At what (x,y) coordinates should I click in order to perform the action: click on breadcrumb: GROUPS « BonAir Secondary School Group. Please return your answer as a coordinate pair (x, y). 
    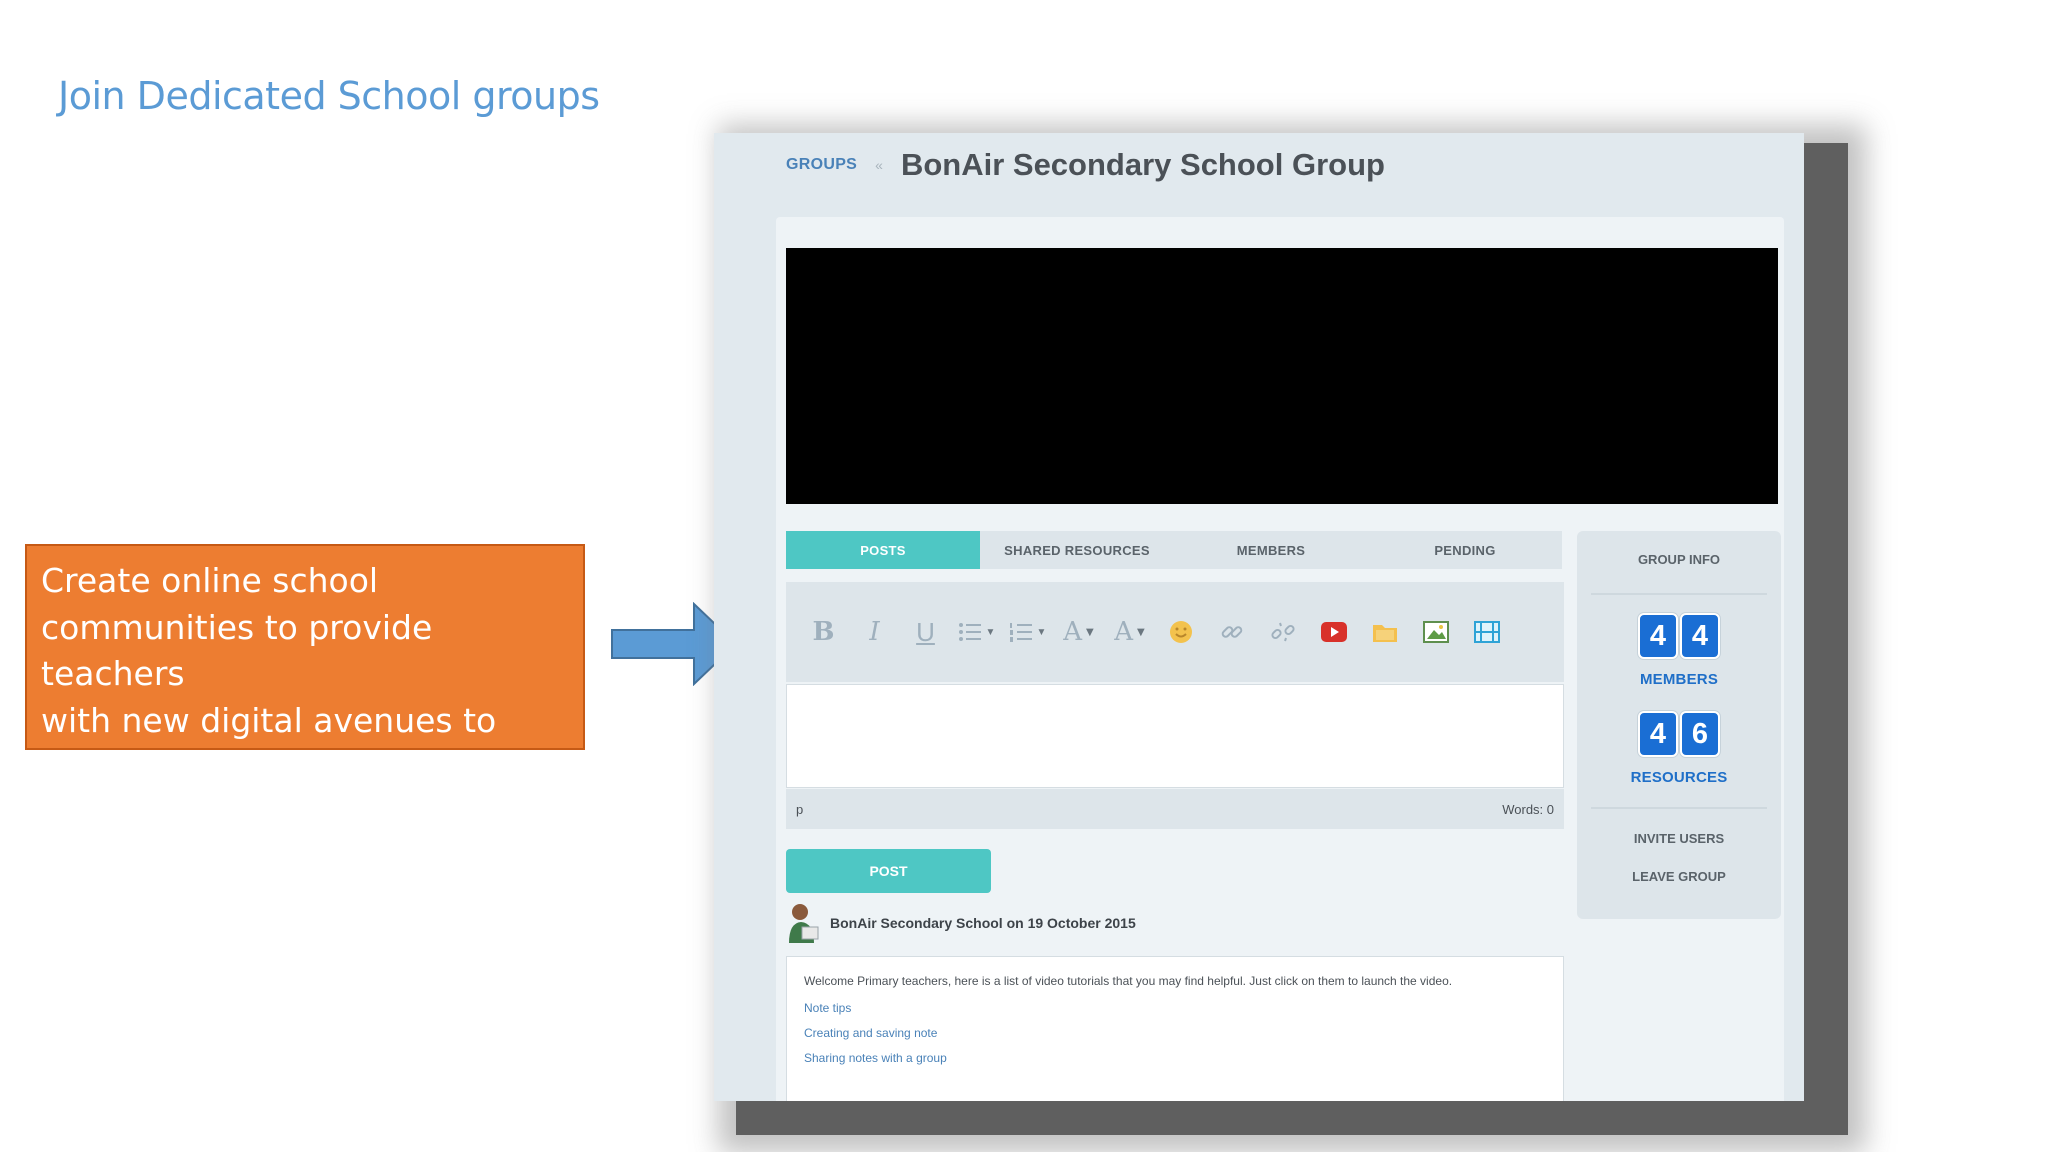
    Looking at the image, I should click on (1085, 165).